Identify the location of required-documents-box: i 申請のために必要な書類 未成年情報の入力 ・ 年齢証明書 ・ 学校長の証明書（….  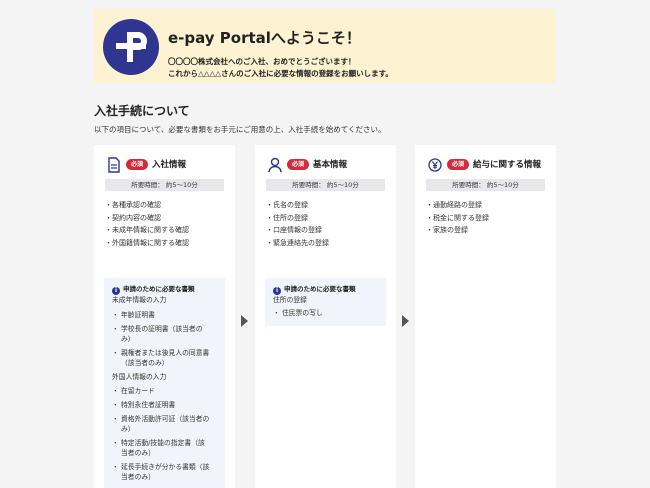
(164, 383).